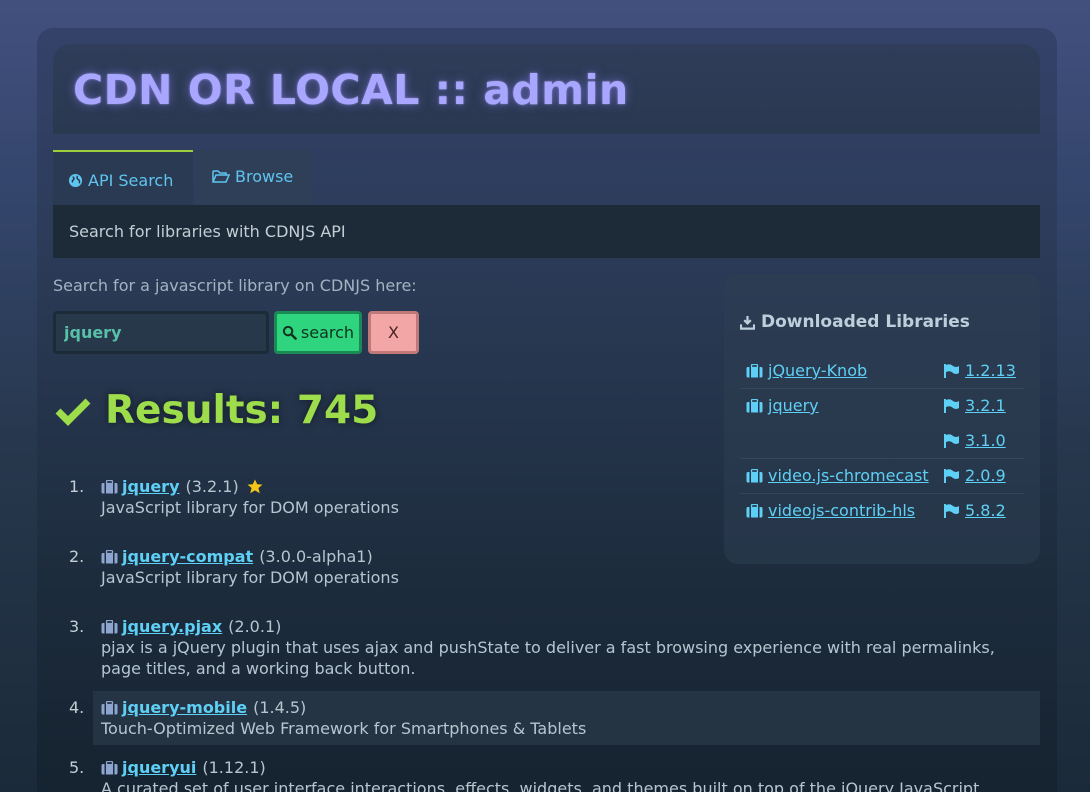 The image size is (1090, 792). I want to click on tab-panel: Search for libraries with CDNJS API, so click(546, 231).